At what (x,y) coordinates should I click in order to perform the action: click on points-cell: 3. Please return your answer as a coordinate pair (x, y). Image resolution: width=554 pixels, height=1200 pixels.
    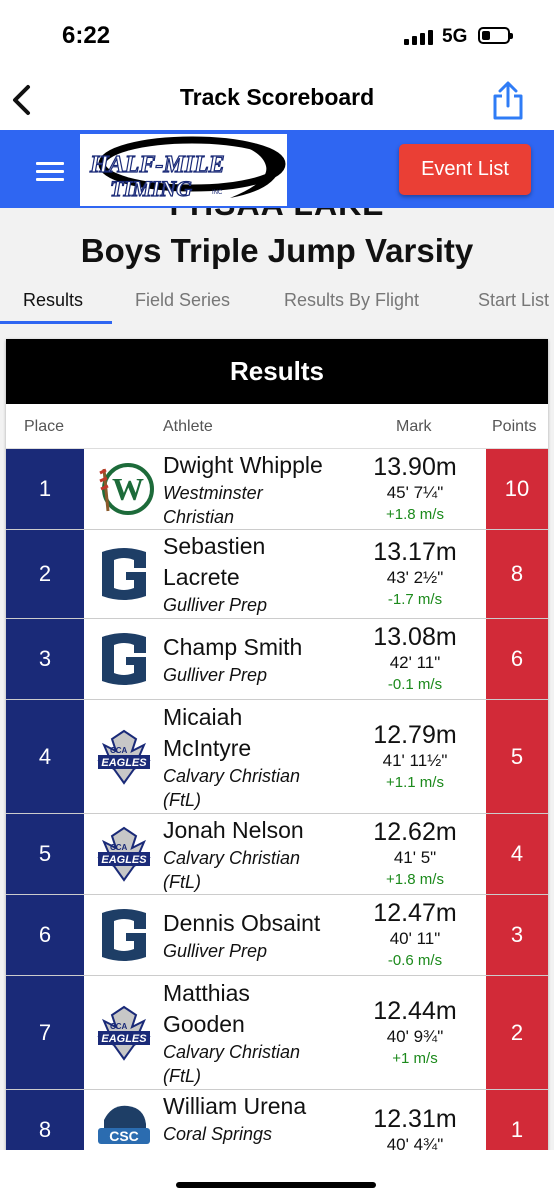
    Looking at the image, I should click on (517, 935).